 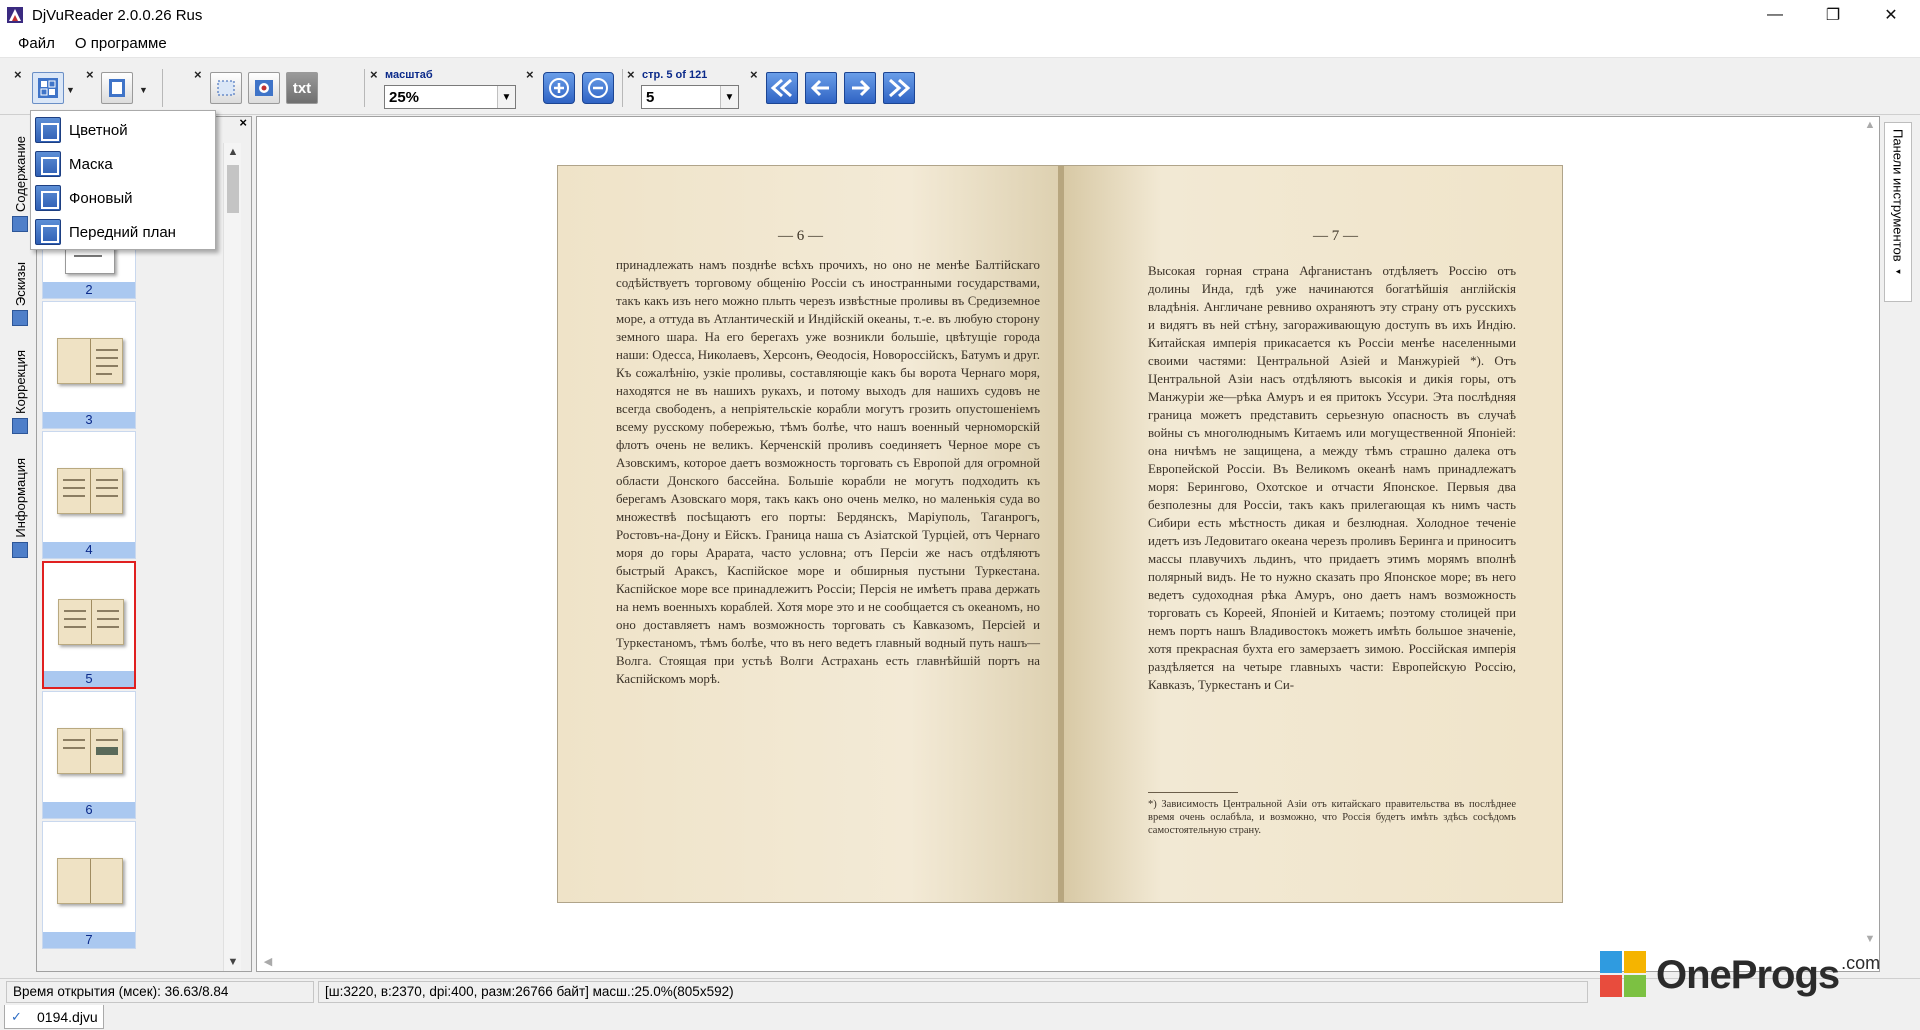 What do you see at coordinates (1335, 236) in the screenshot?
I see `right-page-number: — 7 —` at bounding box center [1335, 236].